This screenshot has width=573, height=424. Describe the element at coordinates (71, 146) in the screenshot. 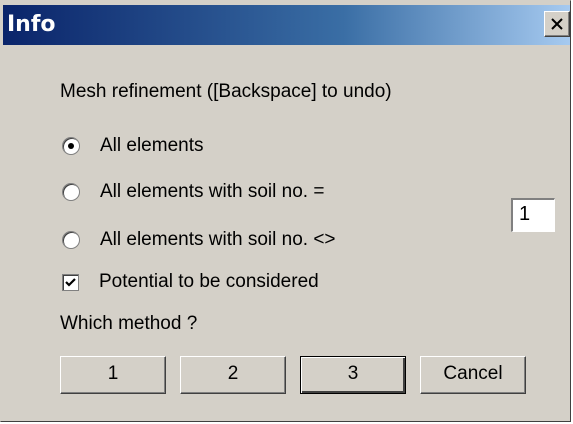

I see `radio-all-elements` at that location.